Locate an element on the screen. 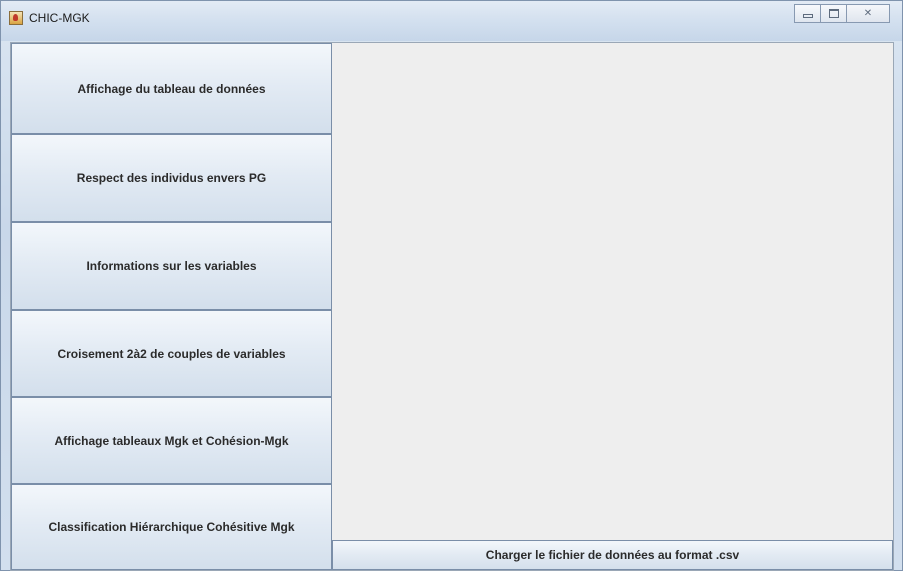  button-label: Affichage du tableau de données is located at coordinates (171, 88).